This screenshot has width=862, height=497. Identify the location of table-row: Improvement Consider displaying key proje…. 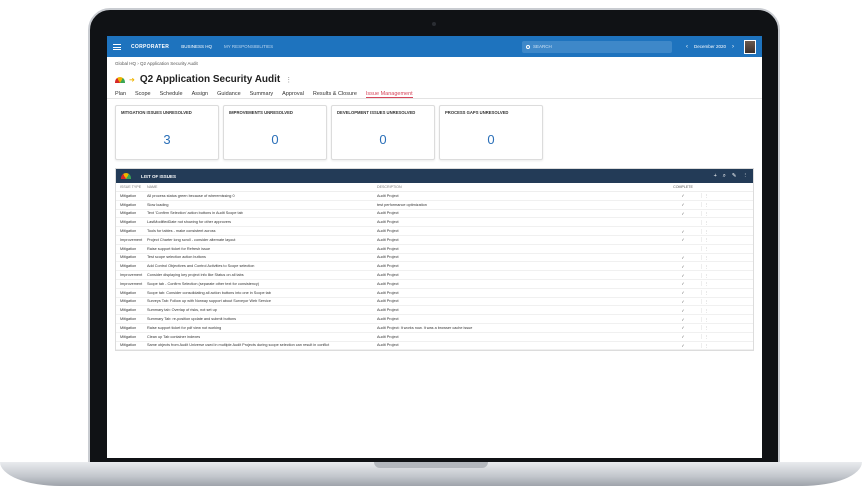
(434, 275).